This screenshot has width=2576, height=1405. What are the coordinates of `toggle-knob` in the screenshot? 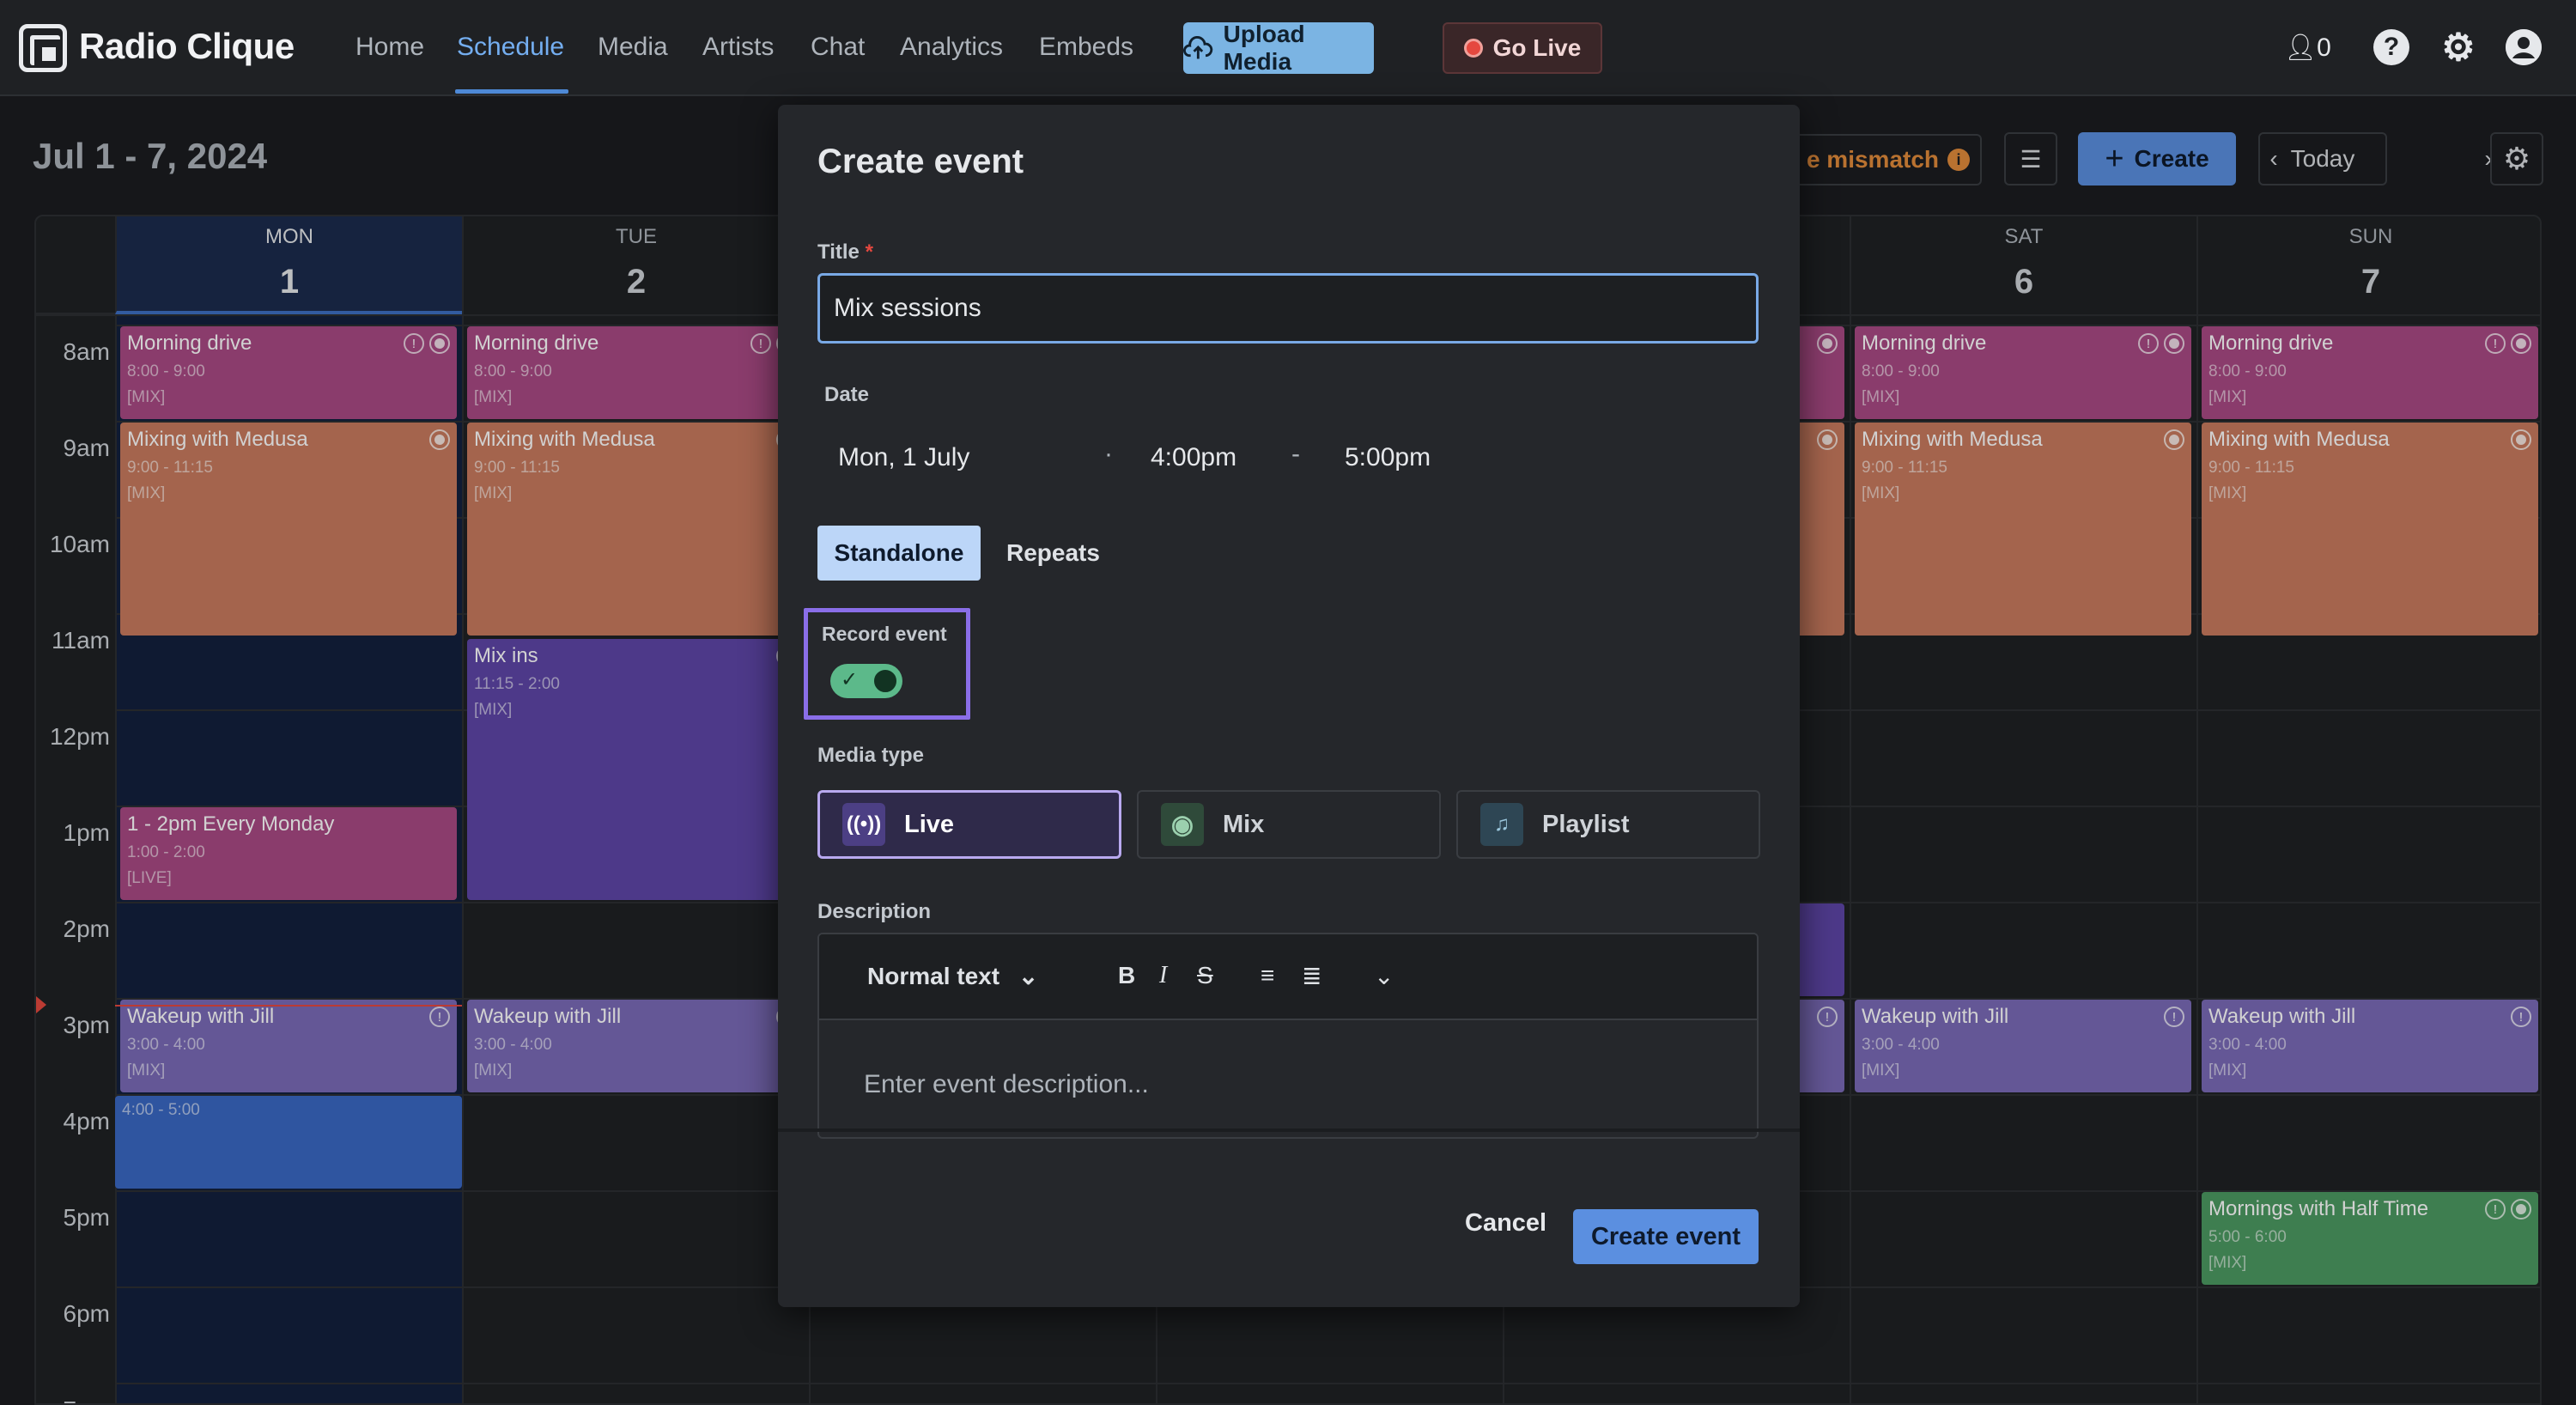 It's located at (885, 681).